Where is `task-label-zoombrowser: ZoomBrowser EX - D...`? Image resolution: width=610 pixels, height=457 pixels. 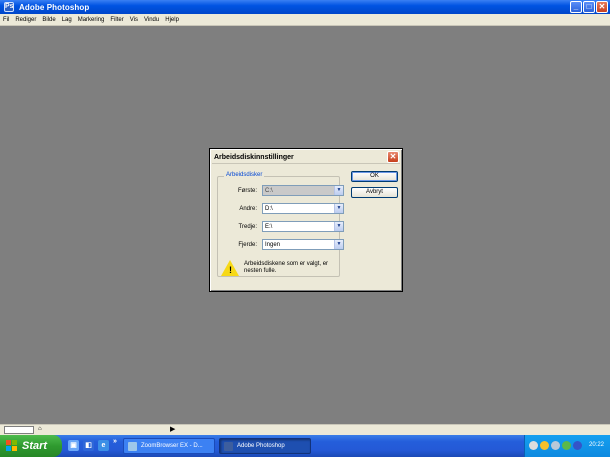
task-label-zoombrowser: ZoomBrowser EX - D... is located at coordinates (172, 446).